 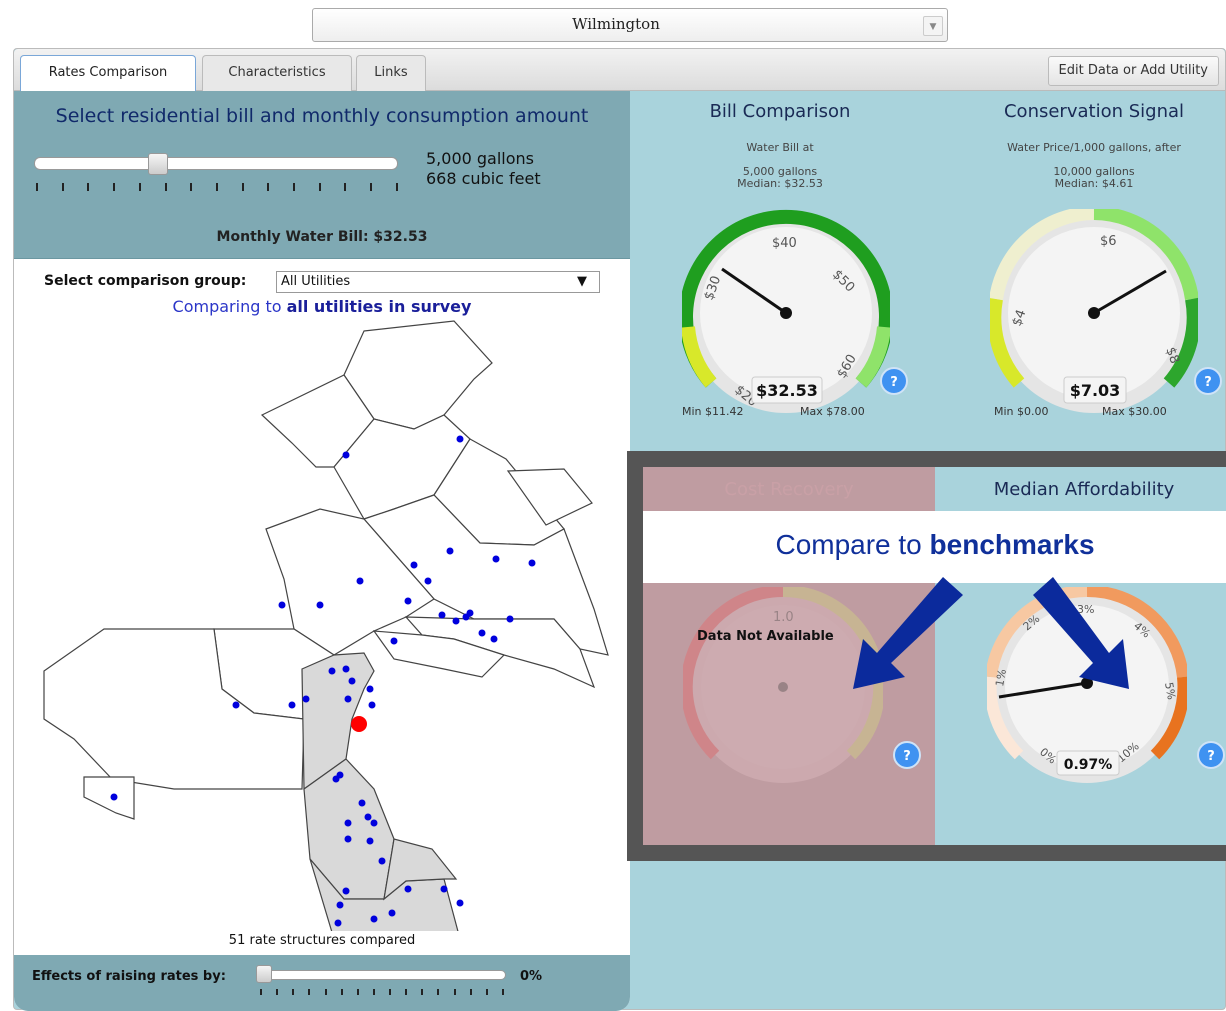 I want to click on bill-comparison-sub1: Water Bill at, so click(x=780, y=147).